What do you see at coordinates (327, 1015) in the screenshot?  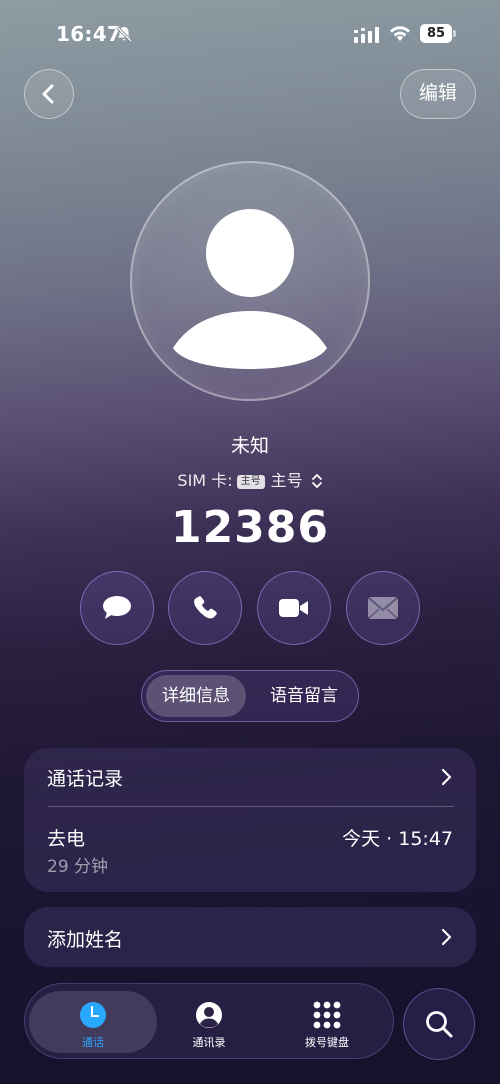 I see `keypad-icon` at bounding box center [327, 1015].